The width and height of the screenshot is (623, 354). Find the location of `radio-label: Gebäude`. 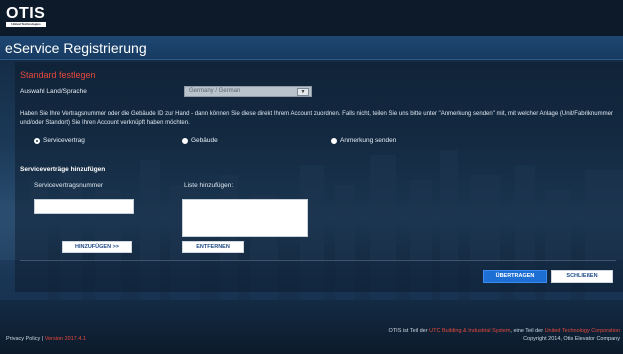

radio-label: Gebäude is located at coordinates (204, 140).